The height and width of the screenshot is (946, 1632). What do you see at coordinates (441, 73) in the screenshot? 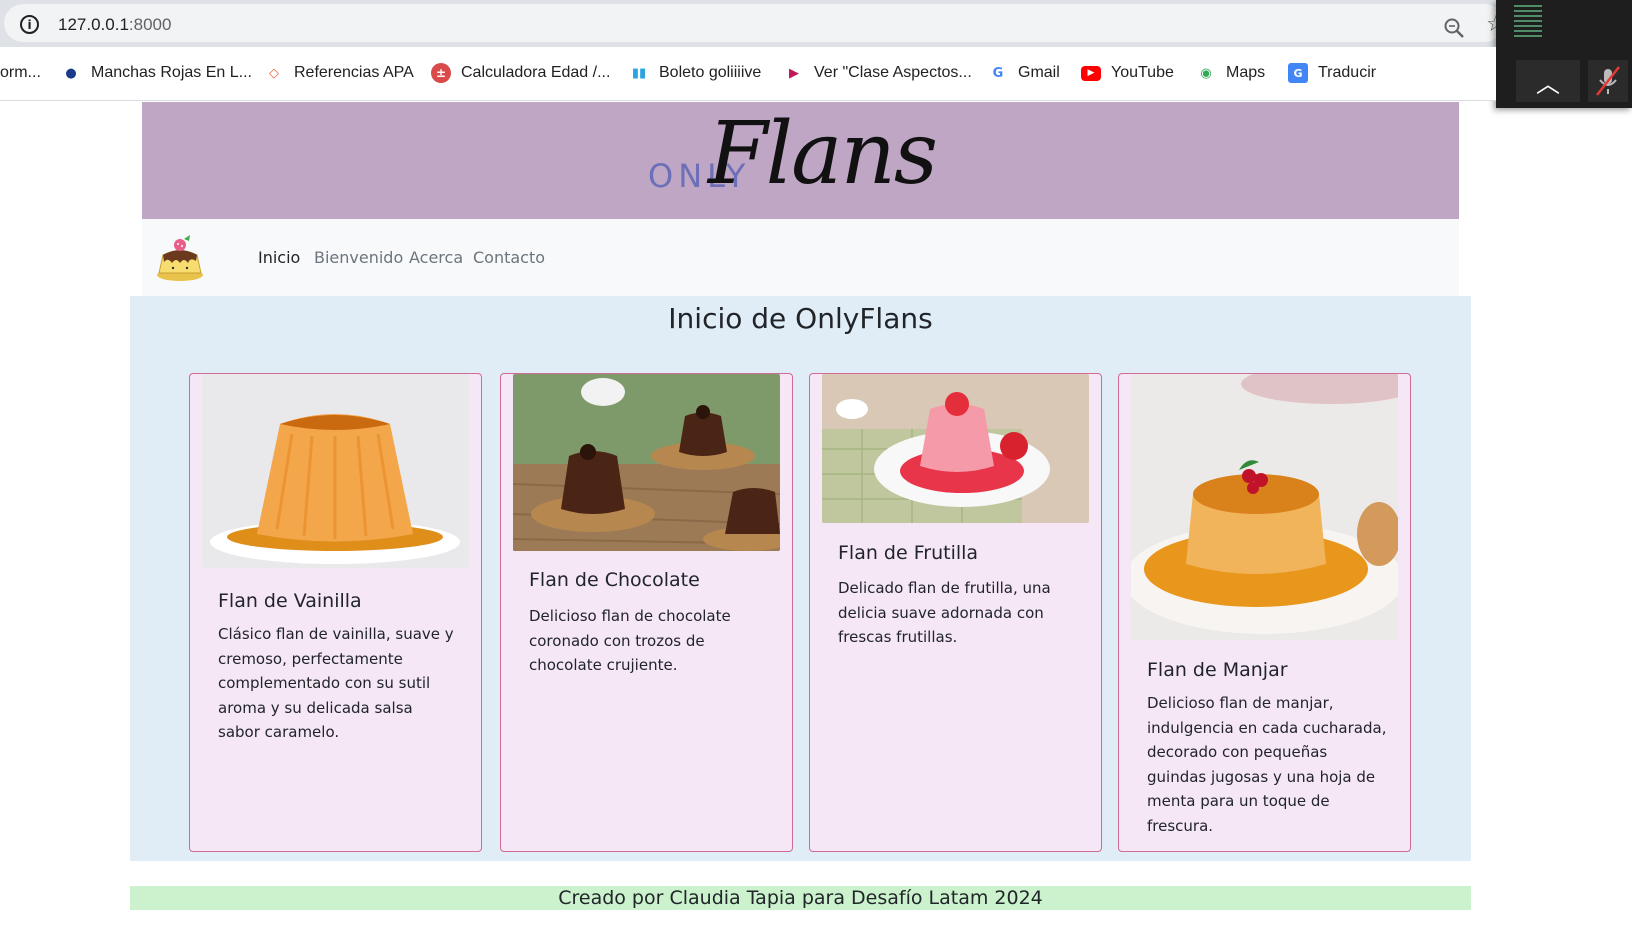
I see `calc-icon: ±` at bounding box center [441, 73].